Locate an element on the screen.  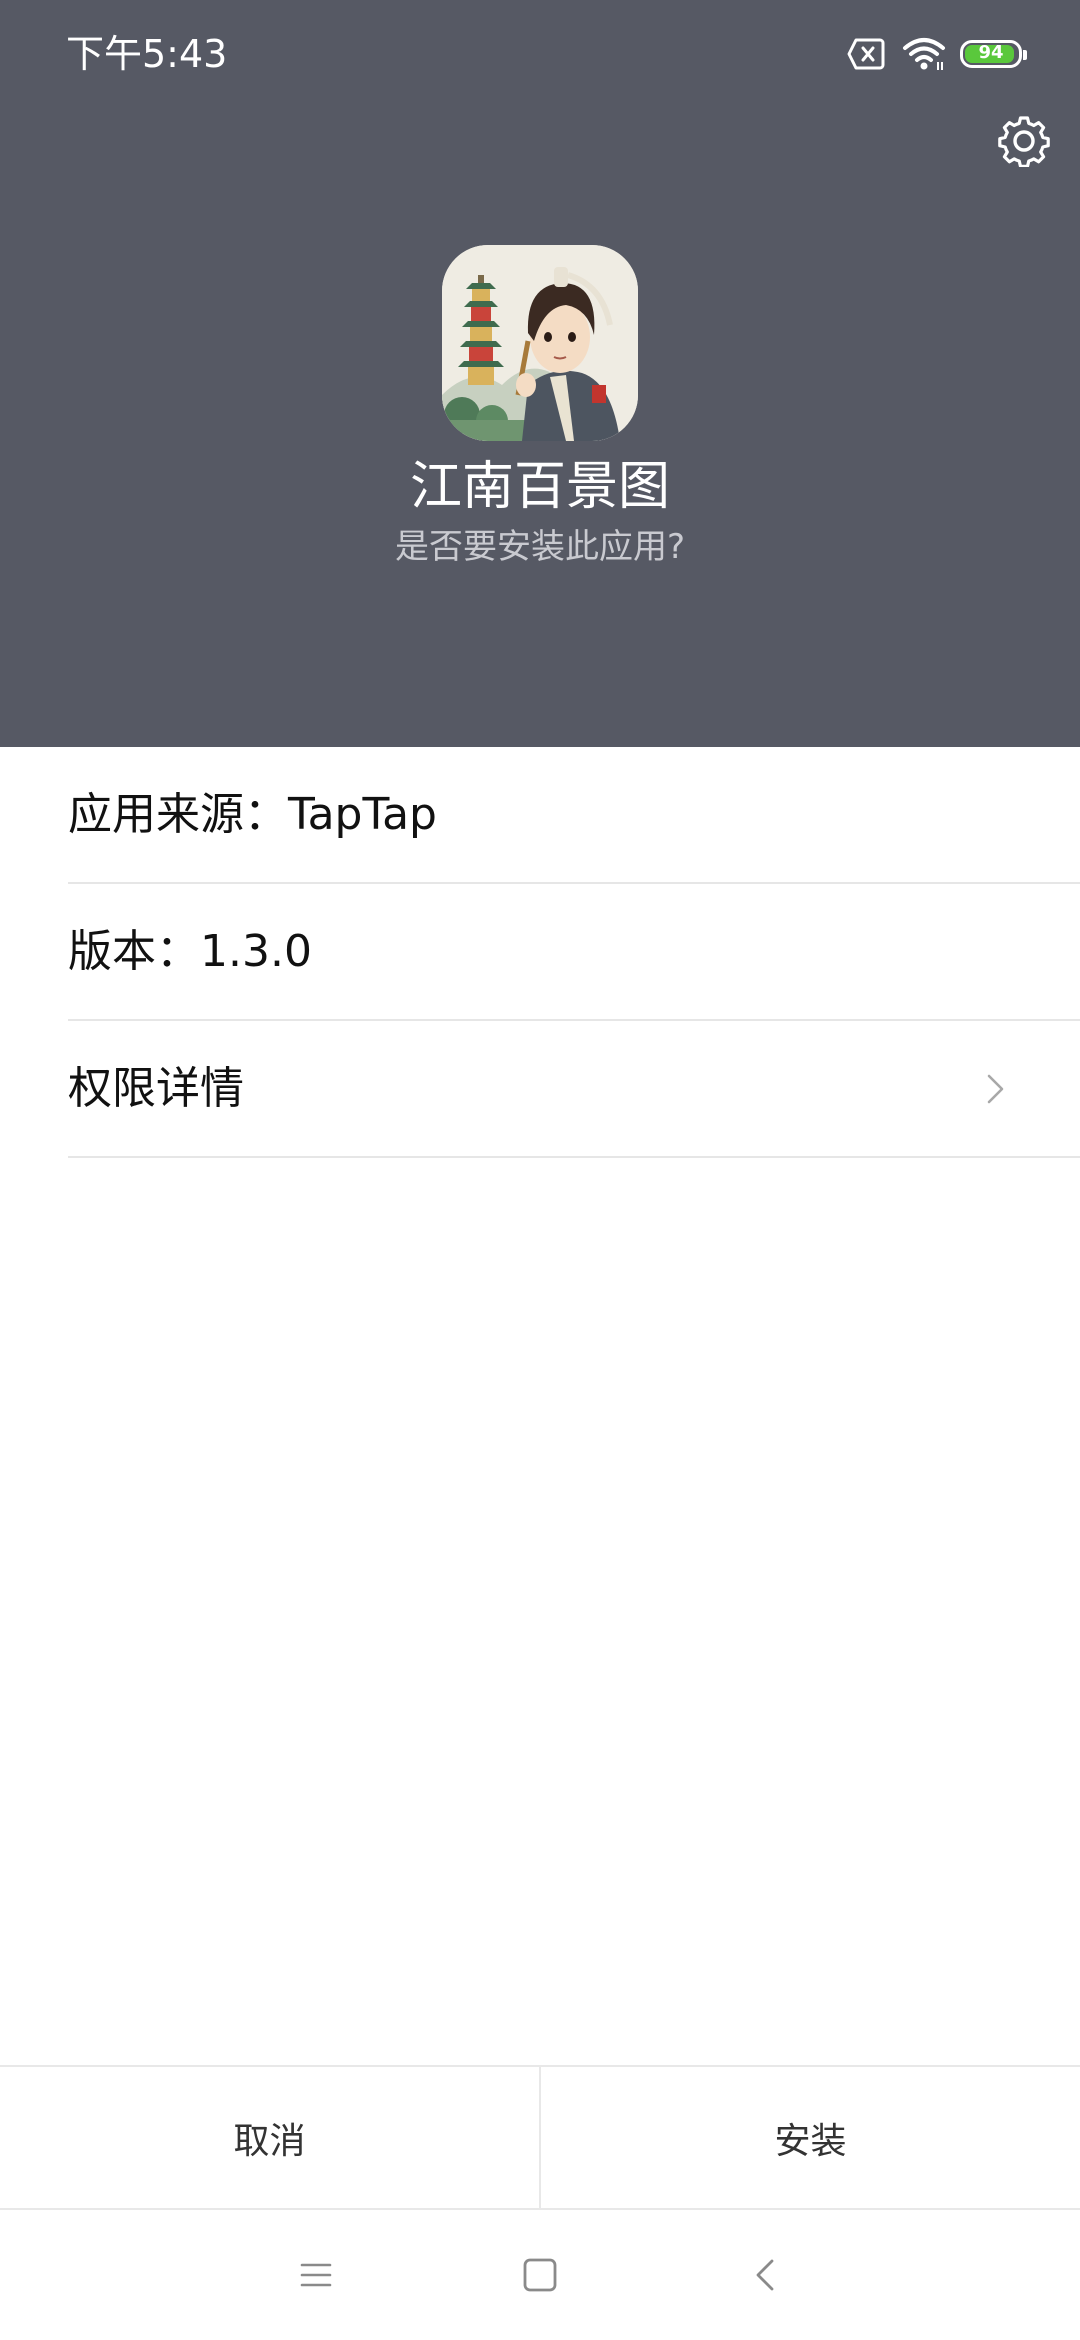
back-icon is located at coordinates (765, 2275).